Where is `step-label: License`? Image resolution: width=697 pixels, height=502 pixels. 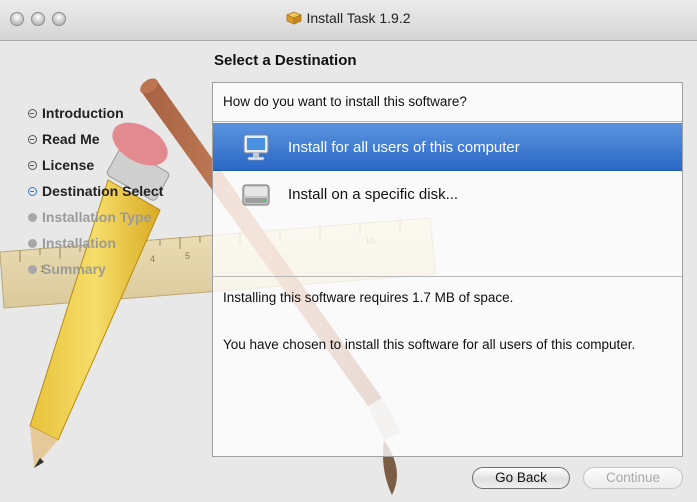
step-label: License is located at coordinates (68, 165).